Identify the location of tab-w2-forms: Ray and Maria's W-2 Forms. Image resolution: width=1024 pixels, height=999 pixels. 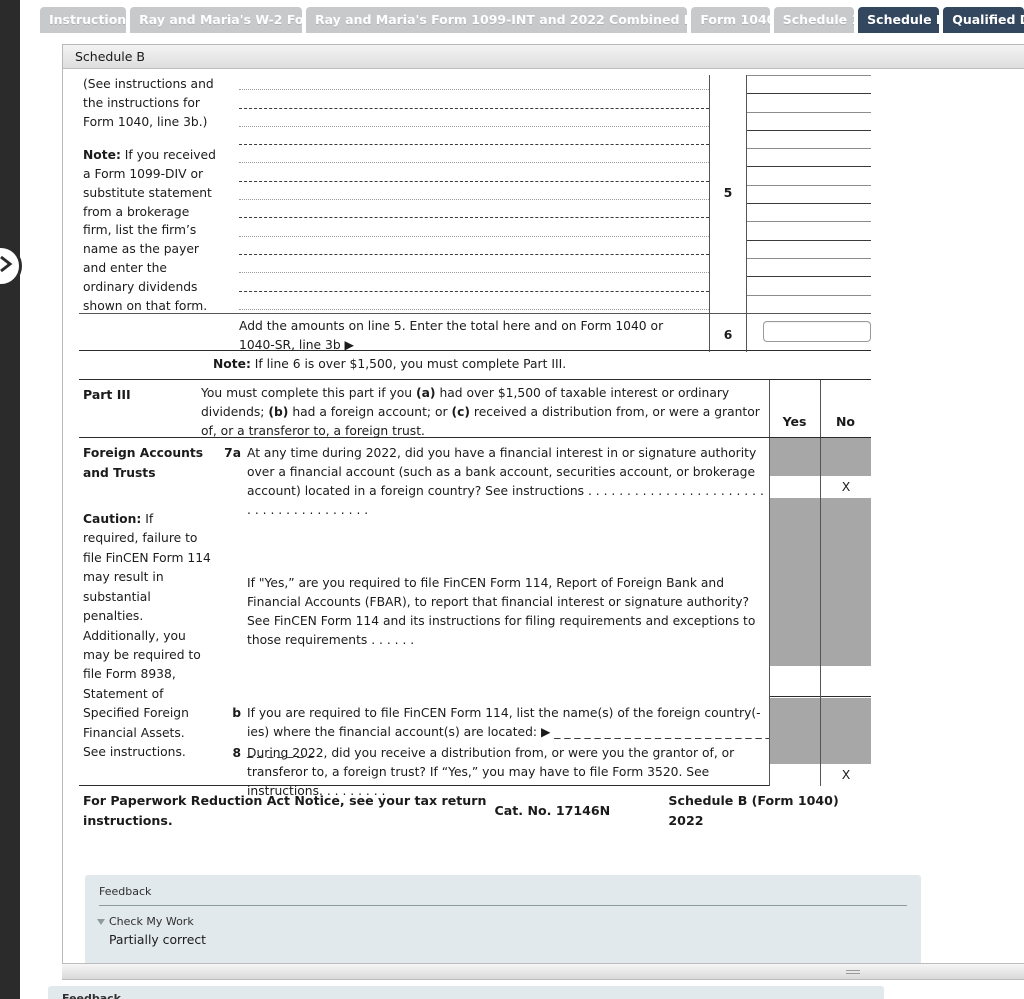
(216, 20).